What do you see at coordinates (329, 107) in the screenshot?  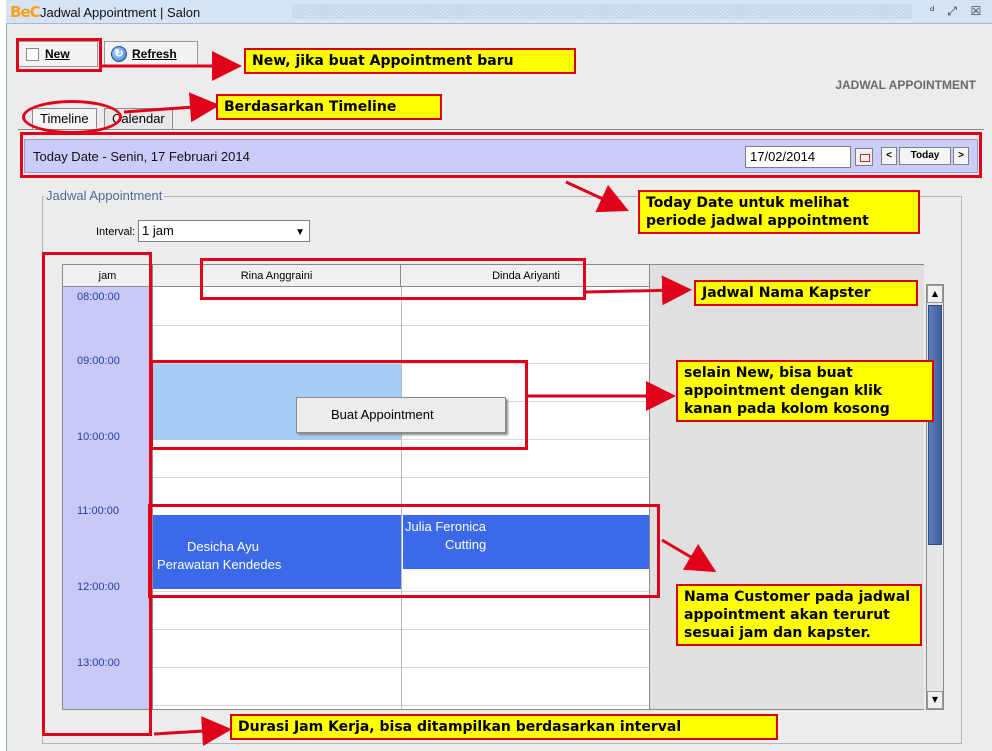 I see `note-timeline: Berdasarkan Timeline` at bounding box center [329, 107].